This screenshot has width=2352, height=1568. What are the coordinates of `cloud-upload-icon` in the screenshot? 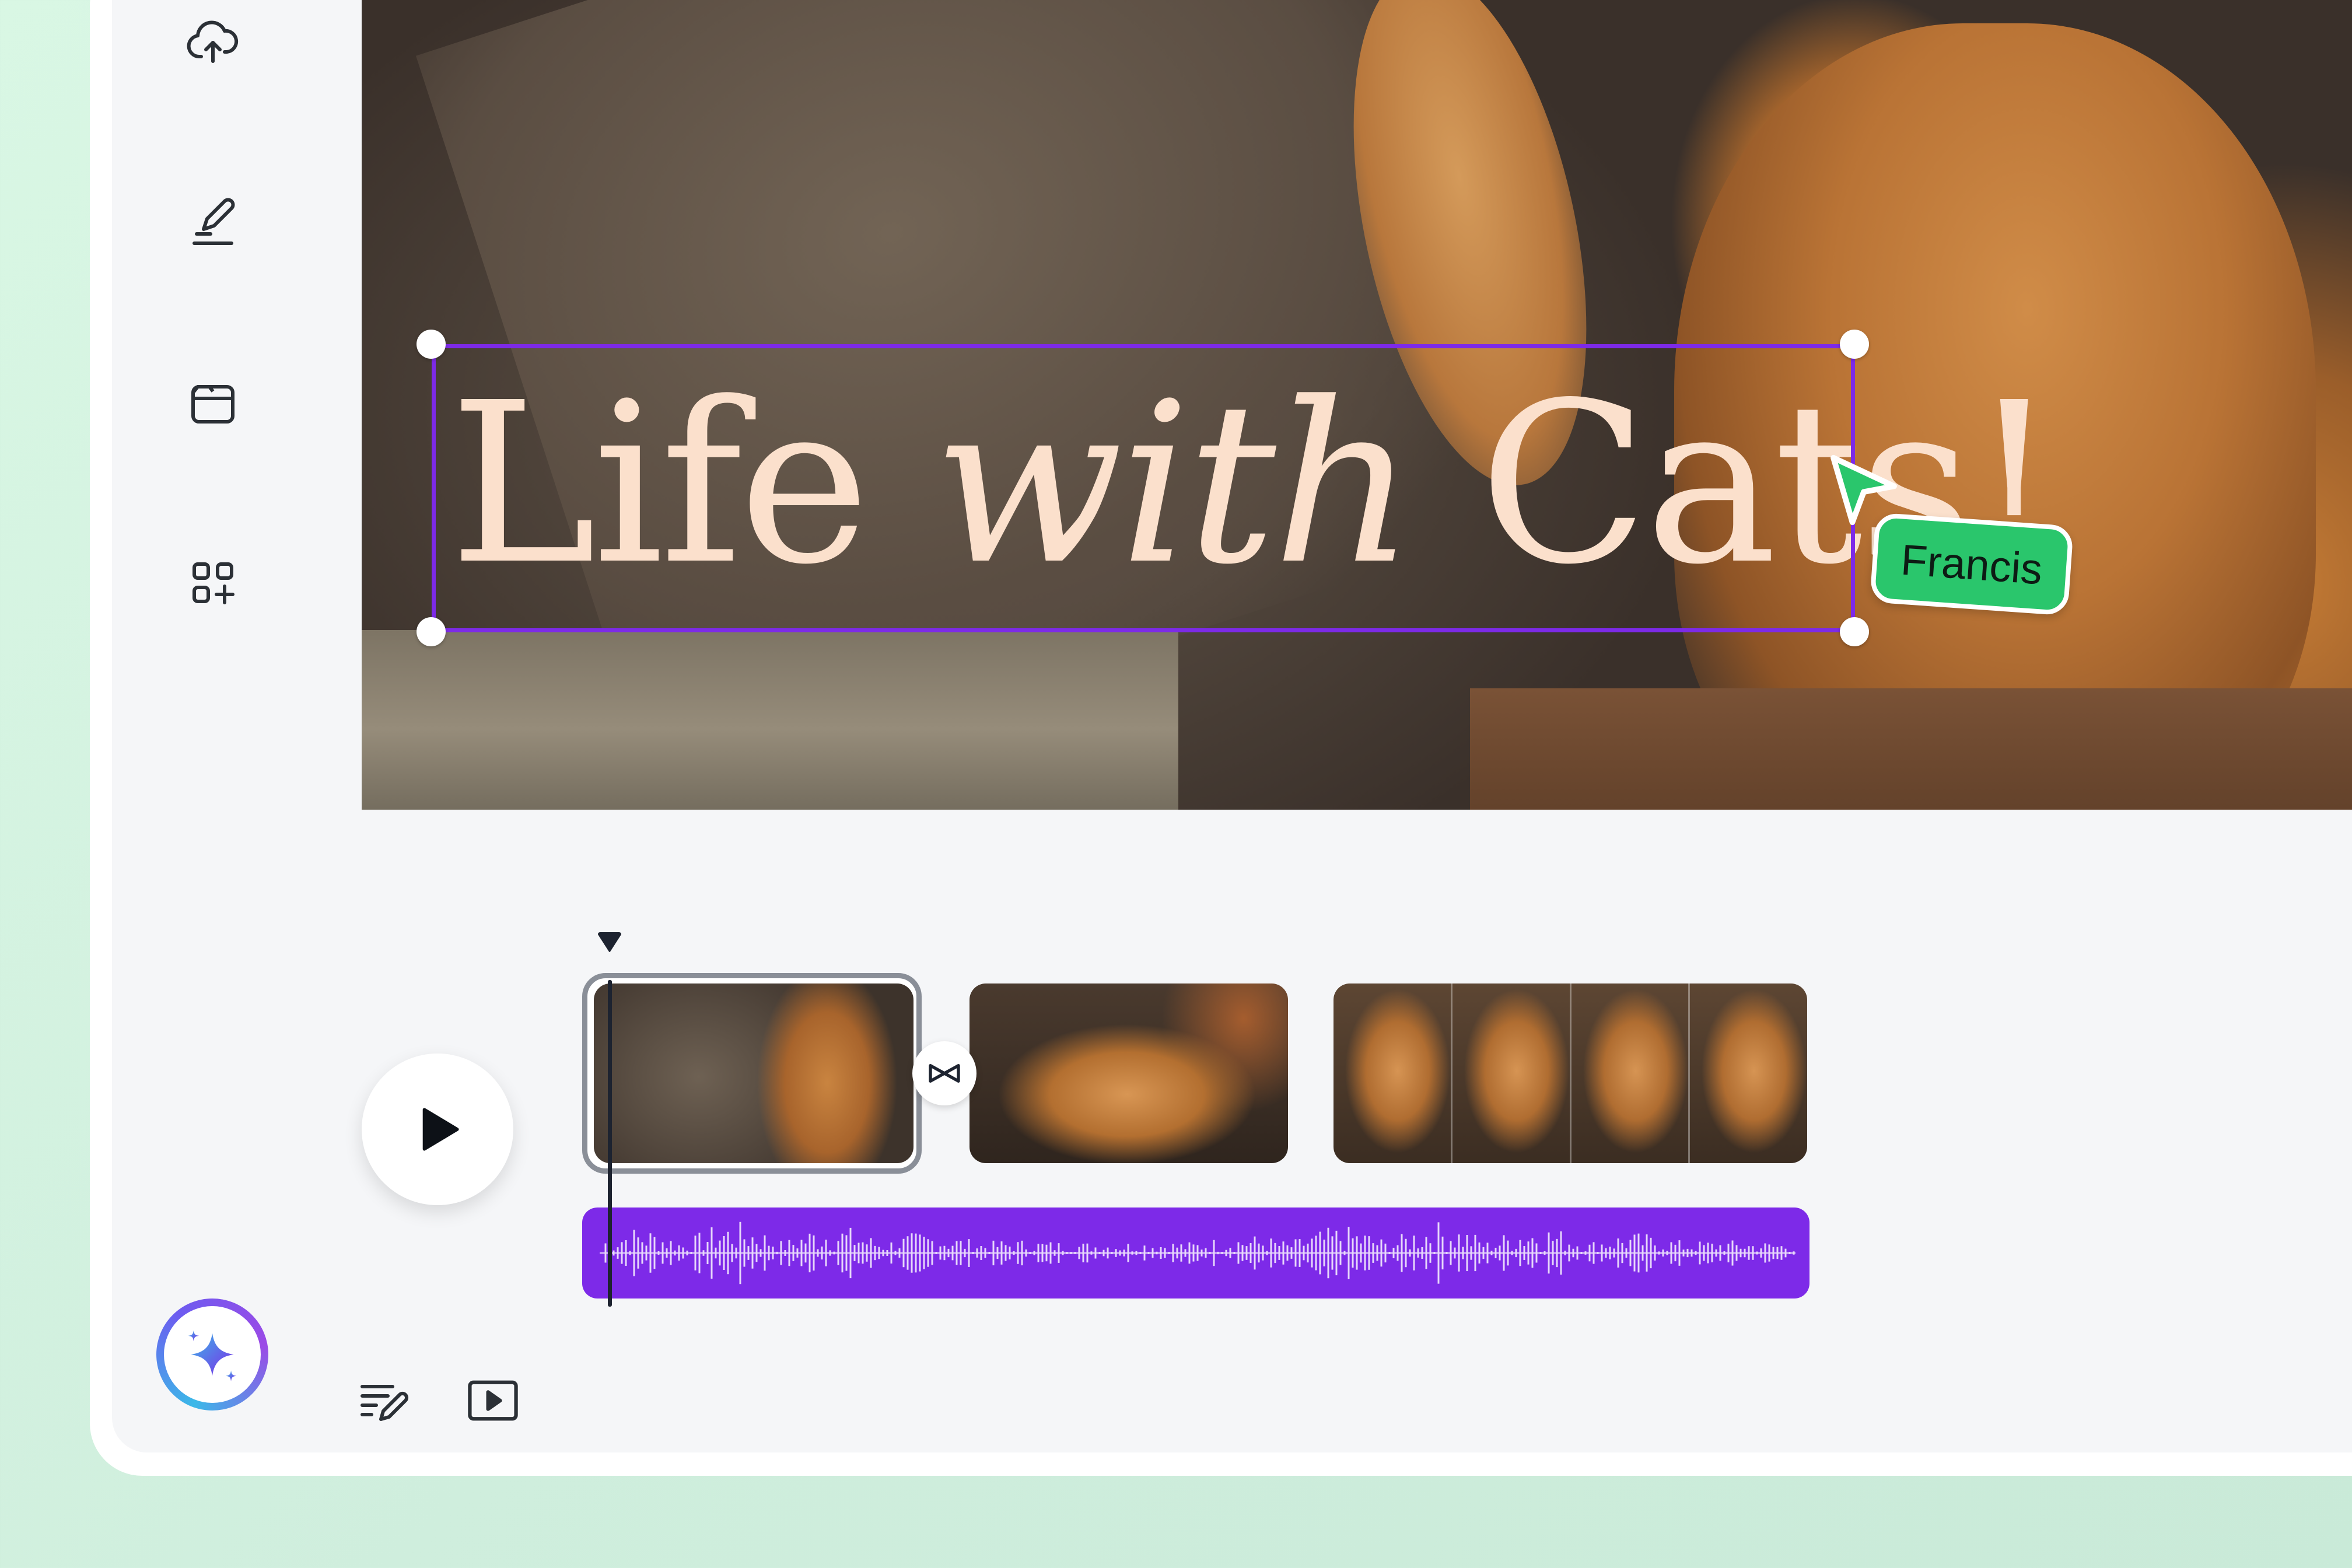 It's located at (213, 42).